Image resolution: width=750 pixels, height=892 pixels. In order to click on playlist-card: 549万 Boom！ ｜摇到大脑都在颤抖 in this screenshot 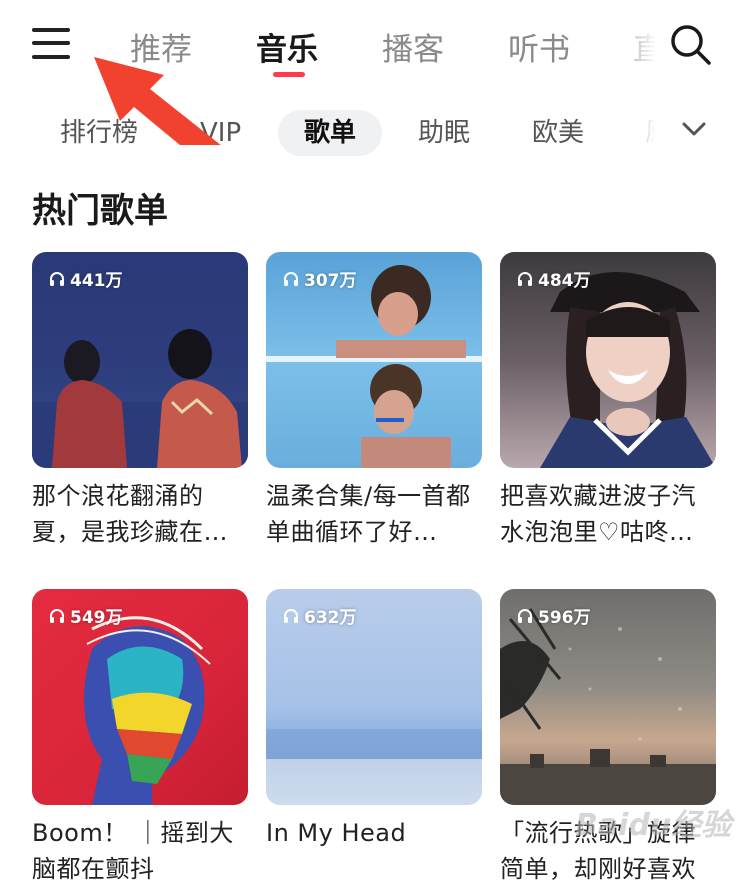, I will do `click(140, 738)`.